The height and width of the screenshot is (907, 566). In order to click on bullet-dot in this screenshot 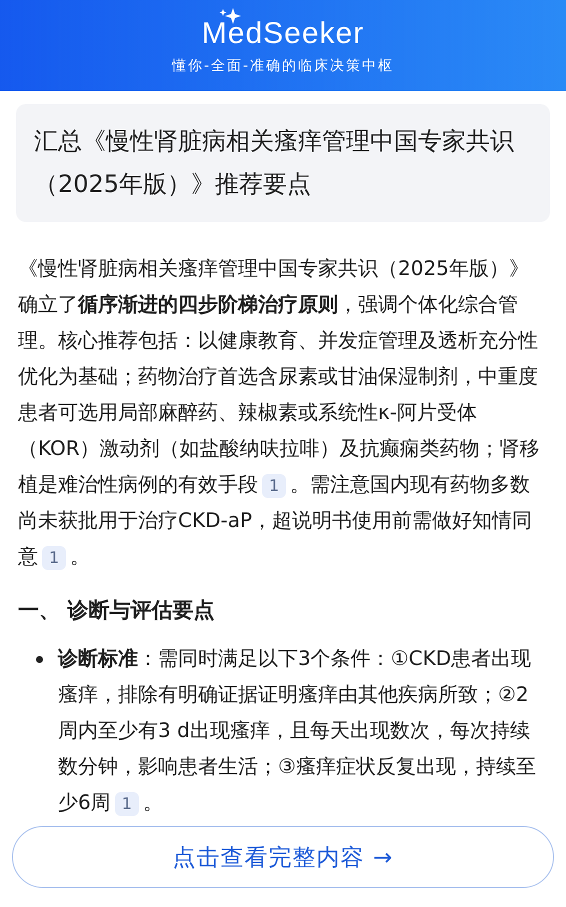, I will do `click(39, 659)`.